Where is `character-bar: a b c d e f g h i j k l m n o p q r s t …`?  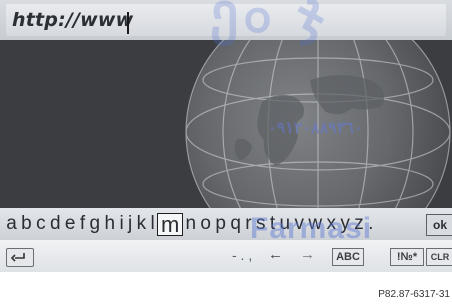 character-bar: a b c d e f g h i j k l m n o p q r s t … is located at coordinates (226, 224).